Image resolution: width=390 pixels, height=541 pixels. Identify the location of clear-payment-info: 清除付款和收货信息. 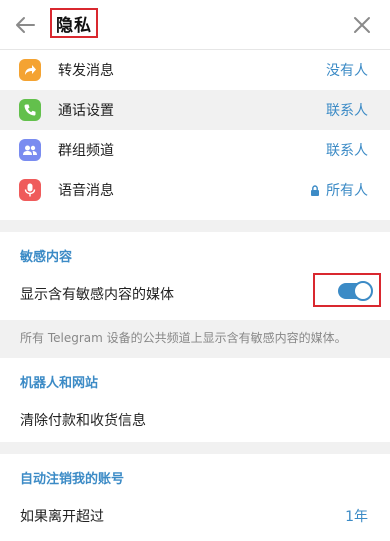
(83, 420).